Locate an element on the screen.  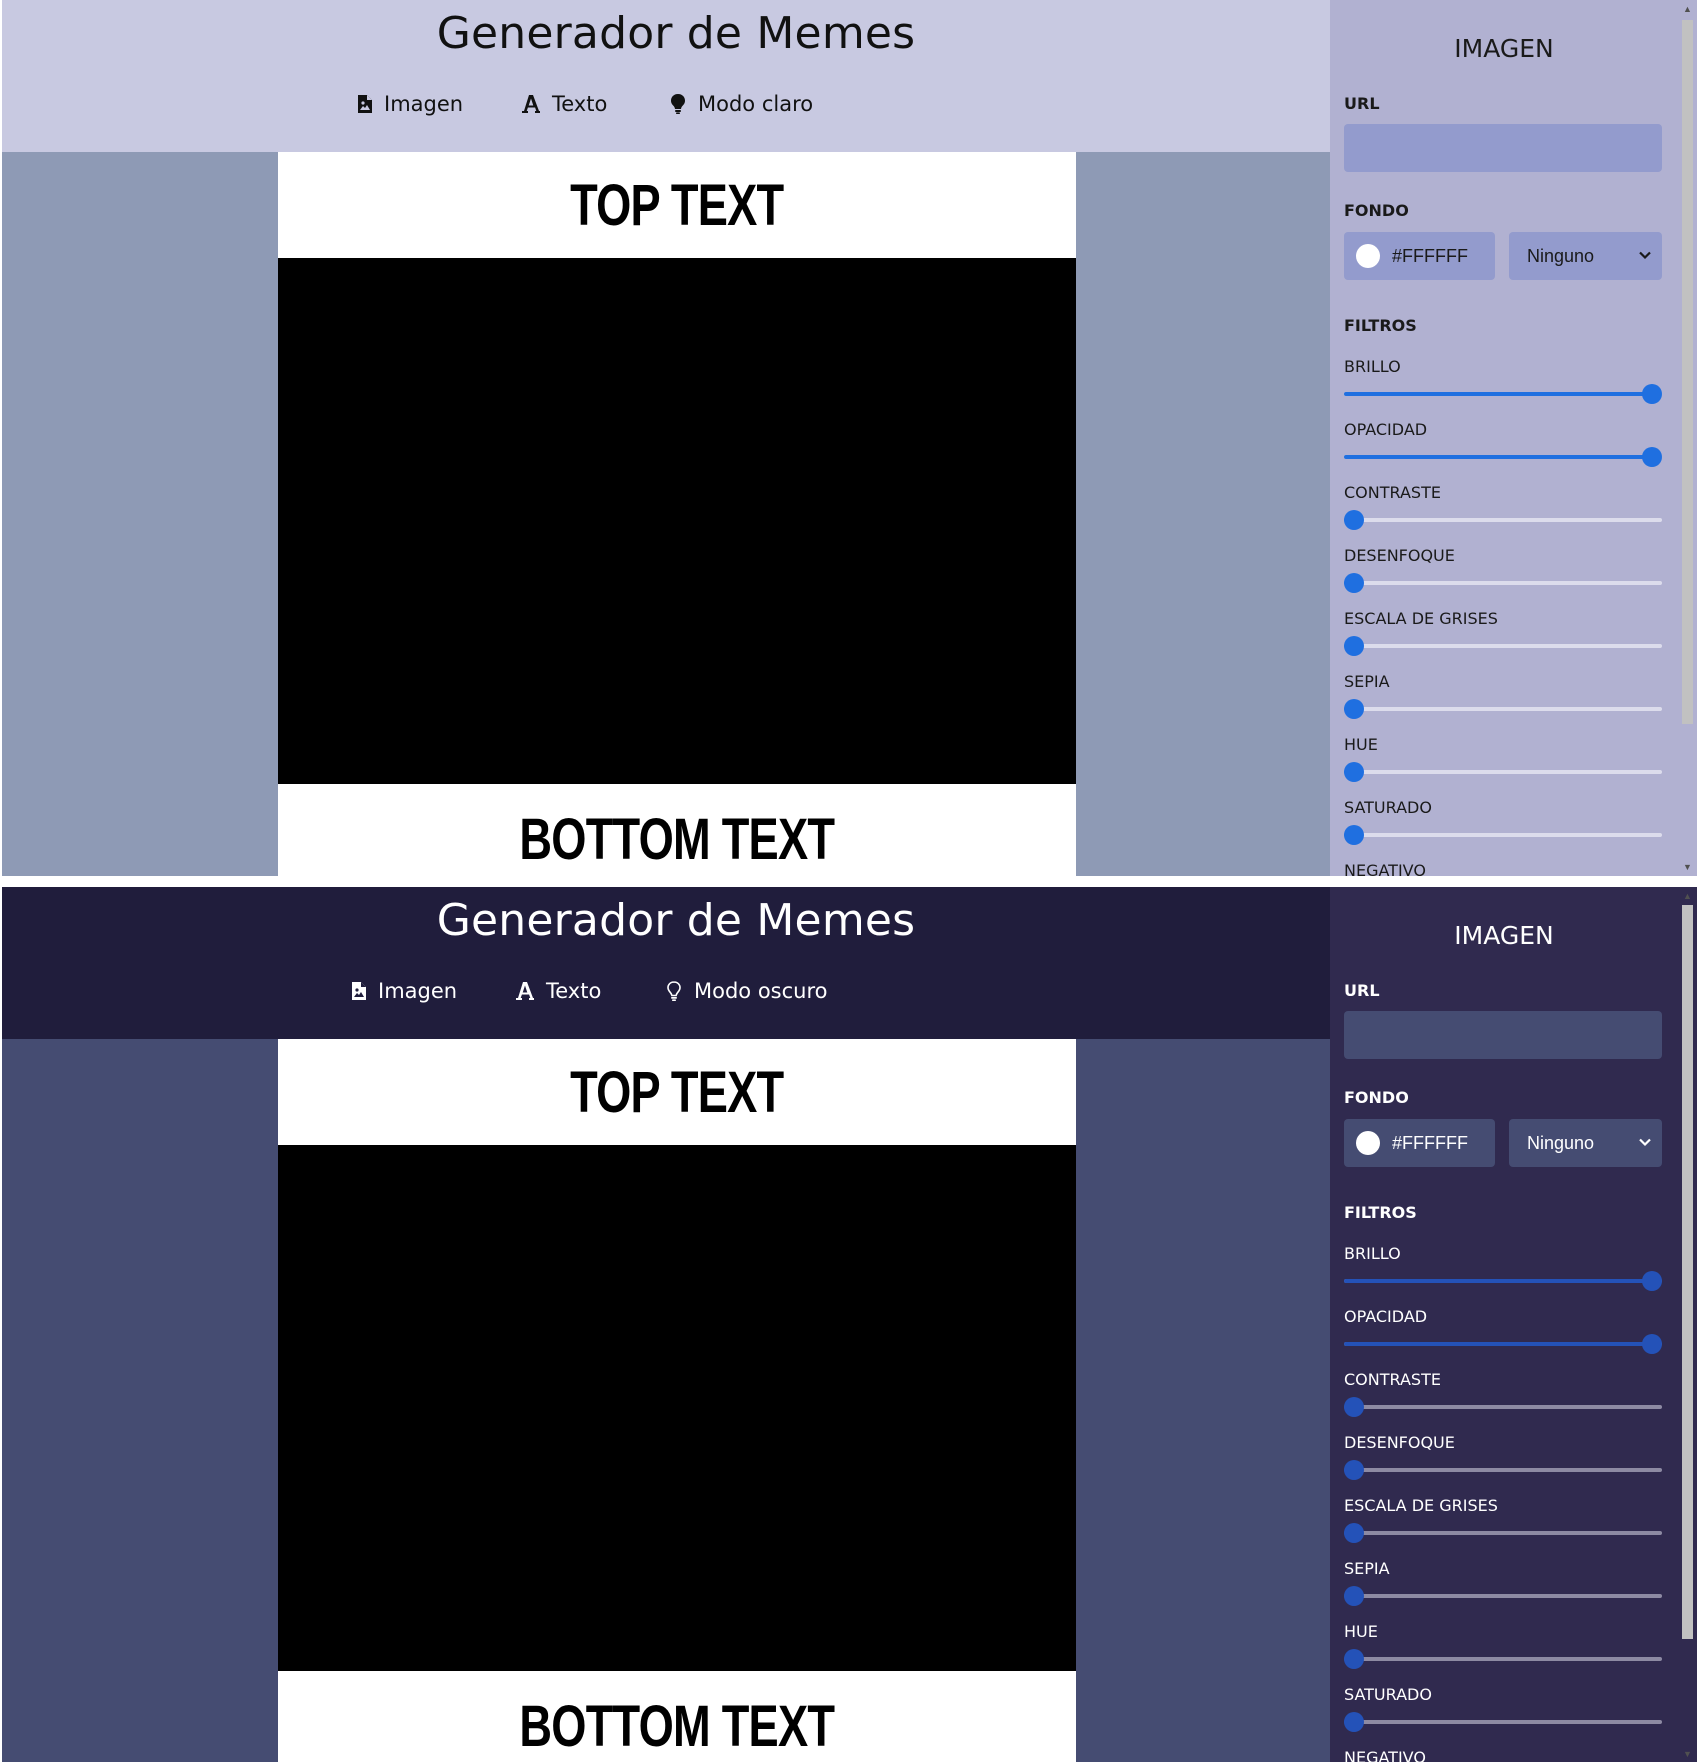
file-image-icon is located at coordinates (359, 991).